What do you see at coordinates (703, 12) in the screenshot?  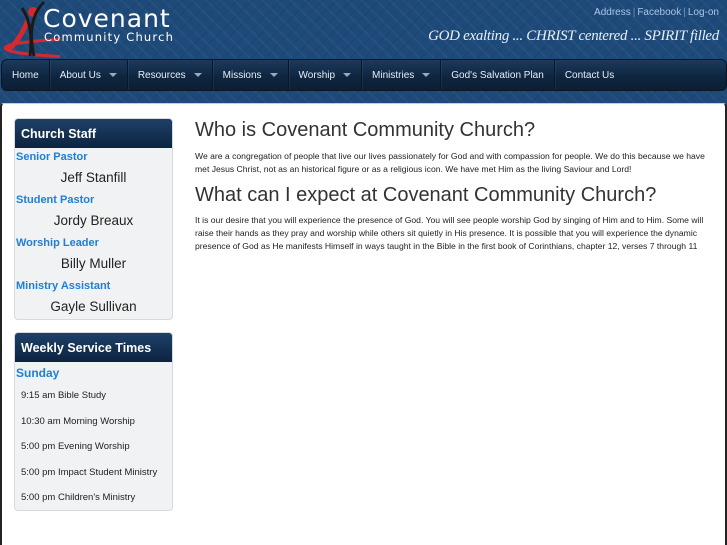 I see `log-on-link: Log-on` at bounding box center [703, 12].